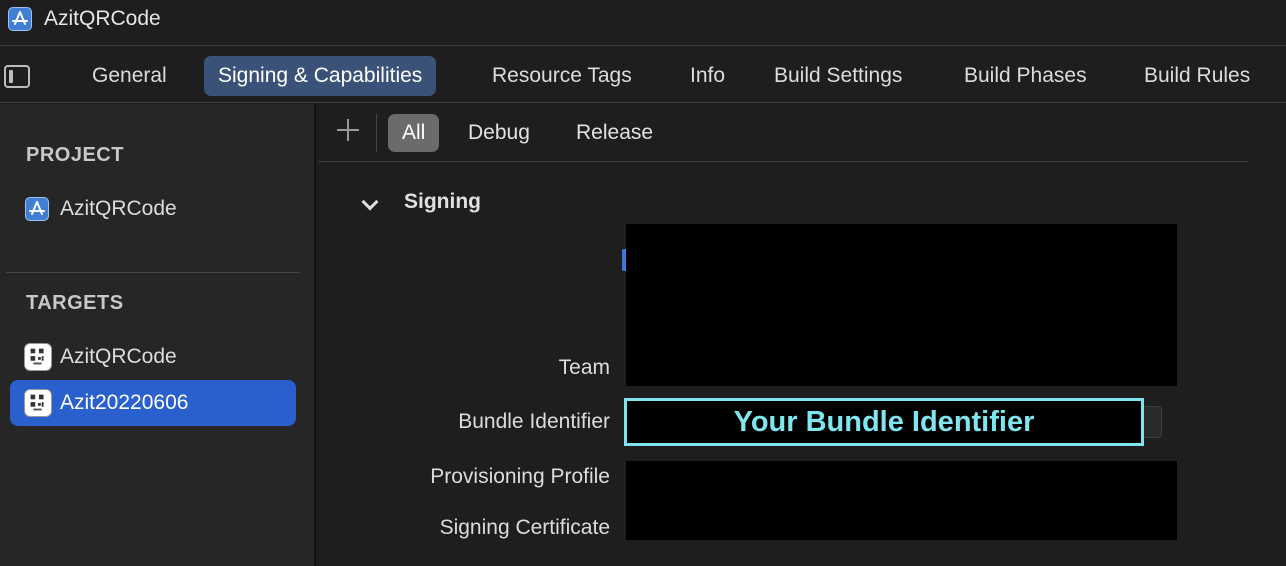 The height and width of the screenshot is (566, 1286). Describe the element at coordinates (153, 272) in the screenshot. I see `sidebar-divider` at that location.